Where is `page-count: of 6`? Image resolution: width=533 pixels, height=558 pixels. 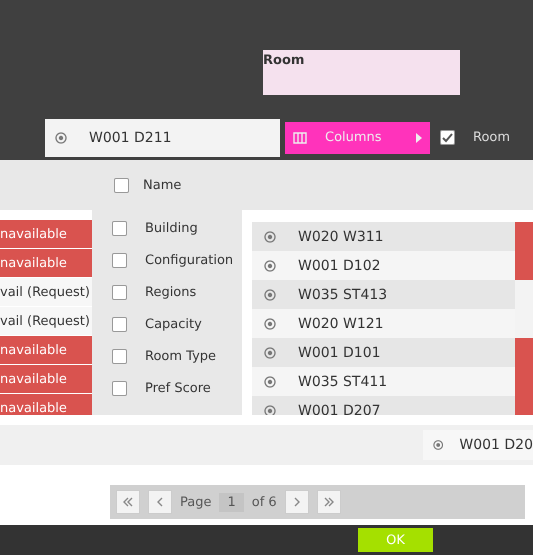
page-count: of 6 is located at coordinates (264, 502).